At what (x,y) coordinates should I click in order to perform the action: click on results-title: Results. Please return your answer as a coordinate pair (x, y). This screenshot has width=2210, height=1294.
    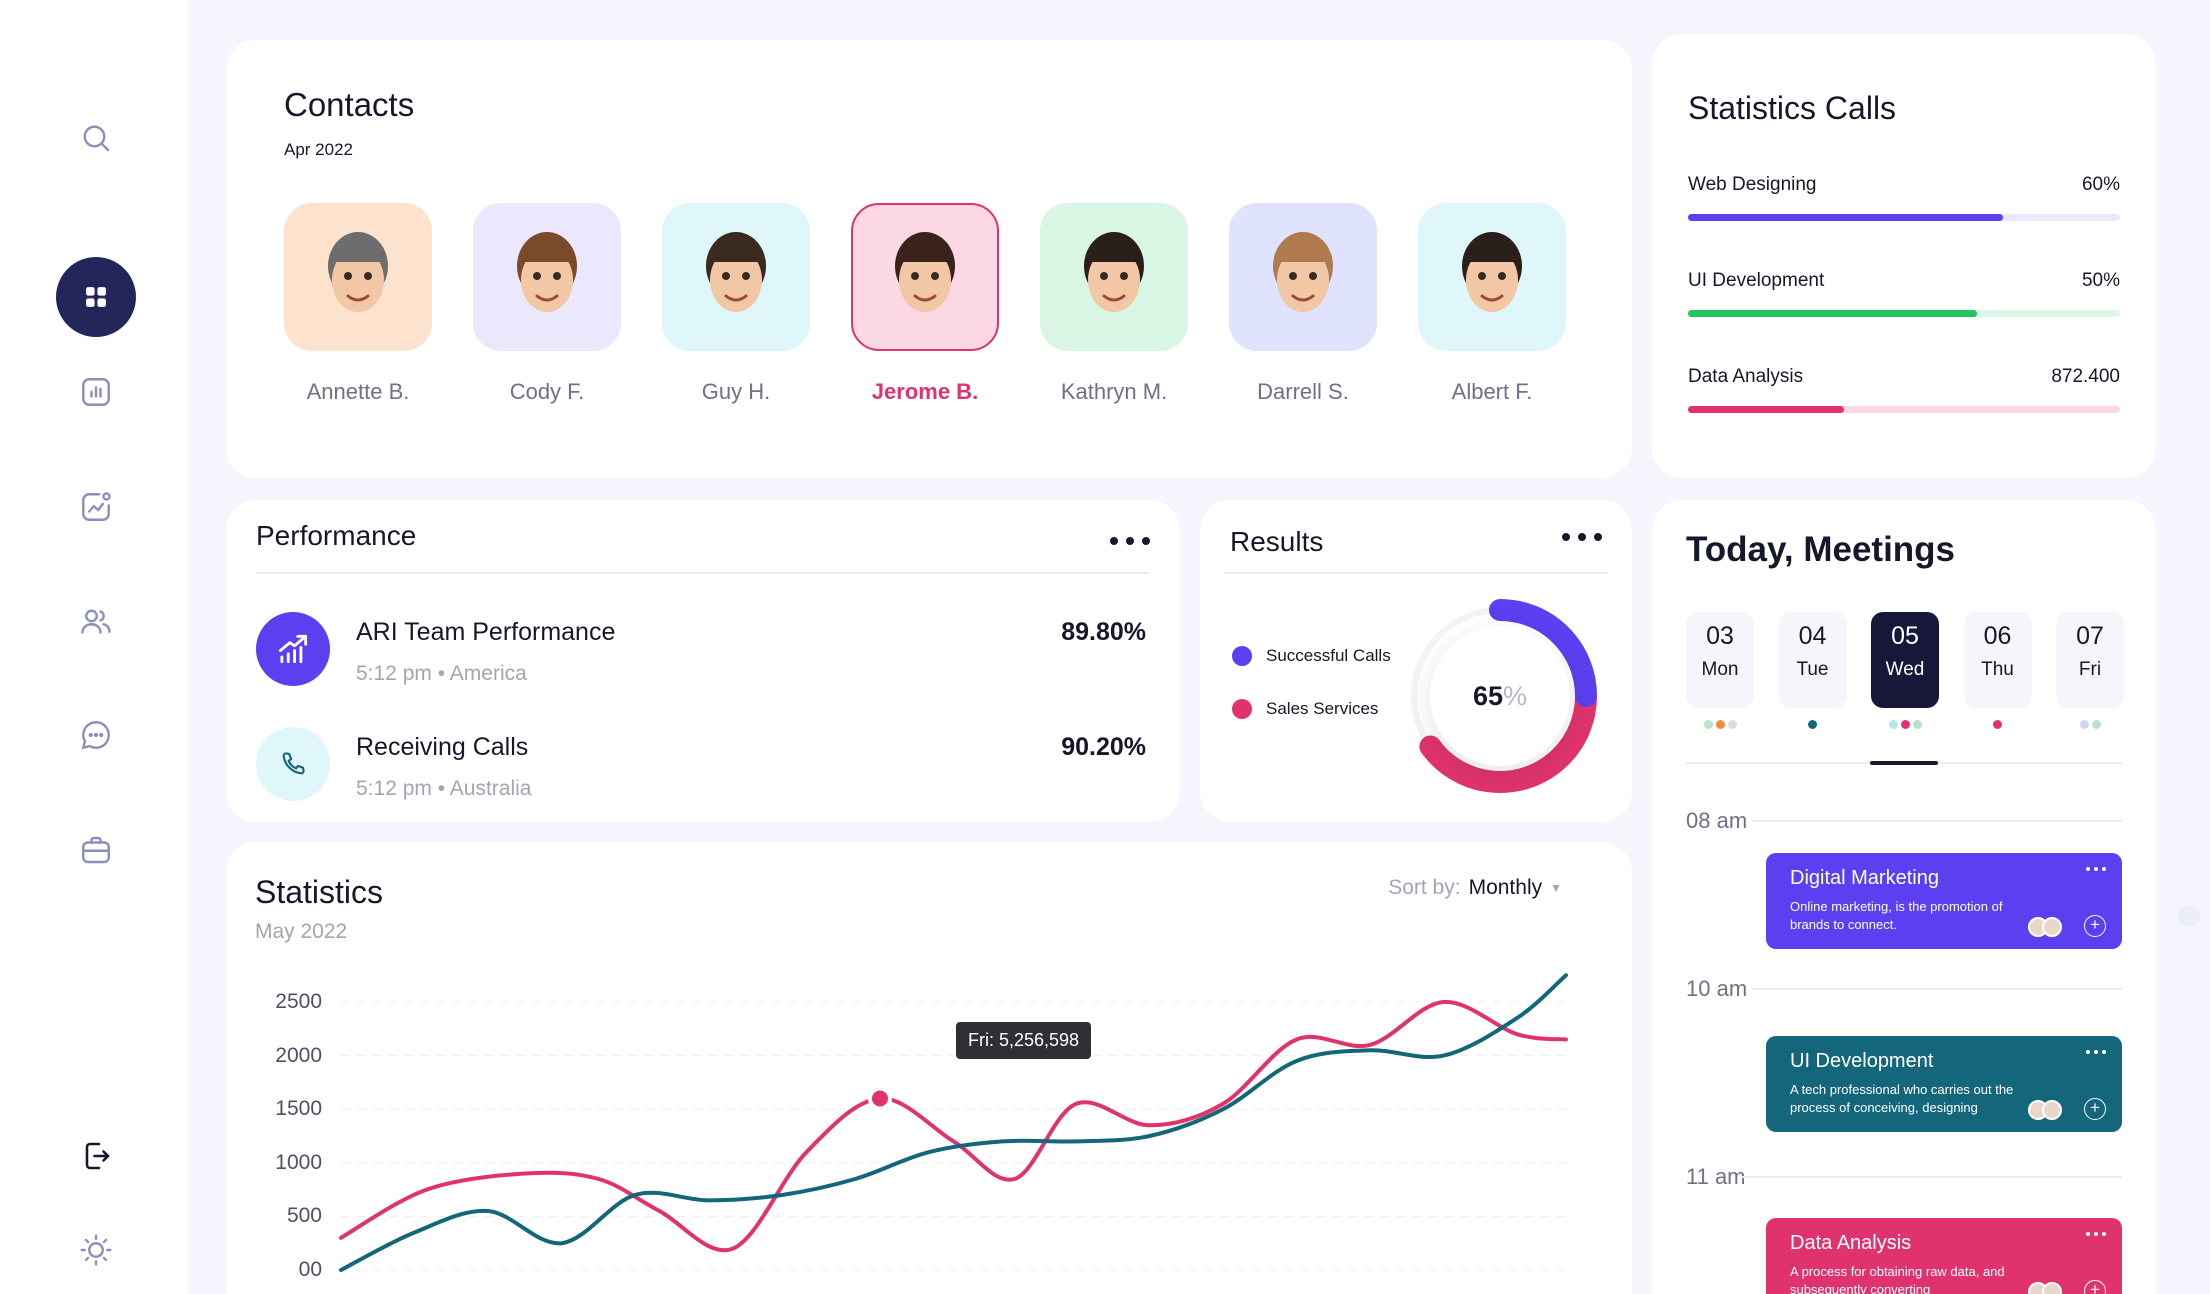
    Looking at the image, I should click on (1277, 541).